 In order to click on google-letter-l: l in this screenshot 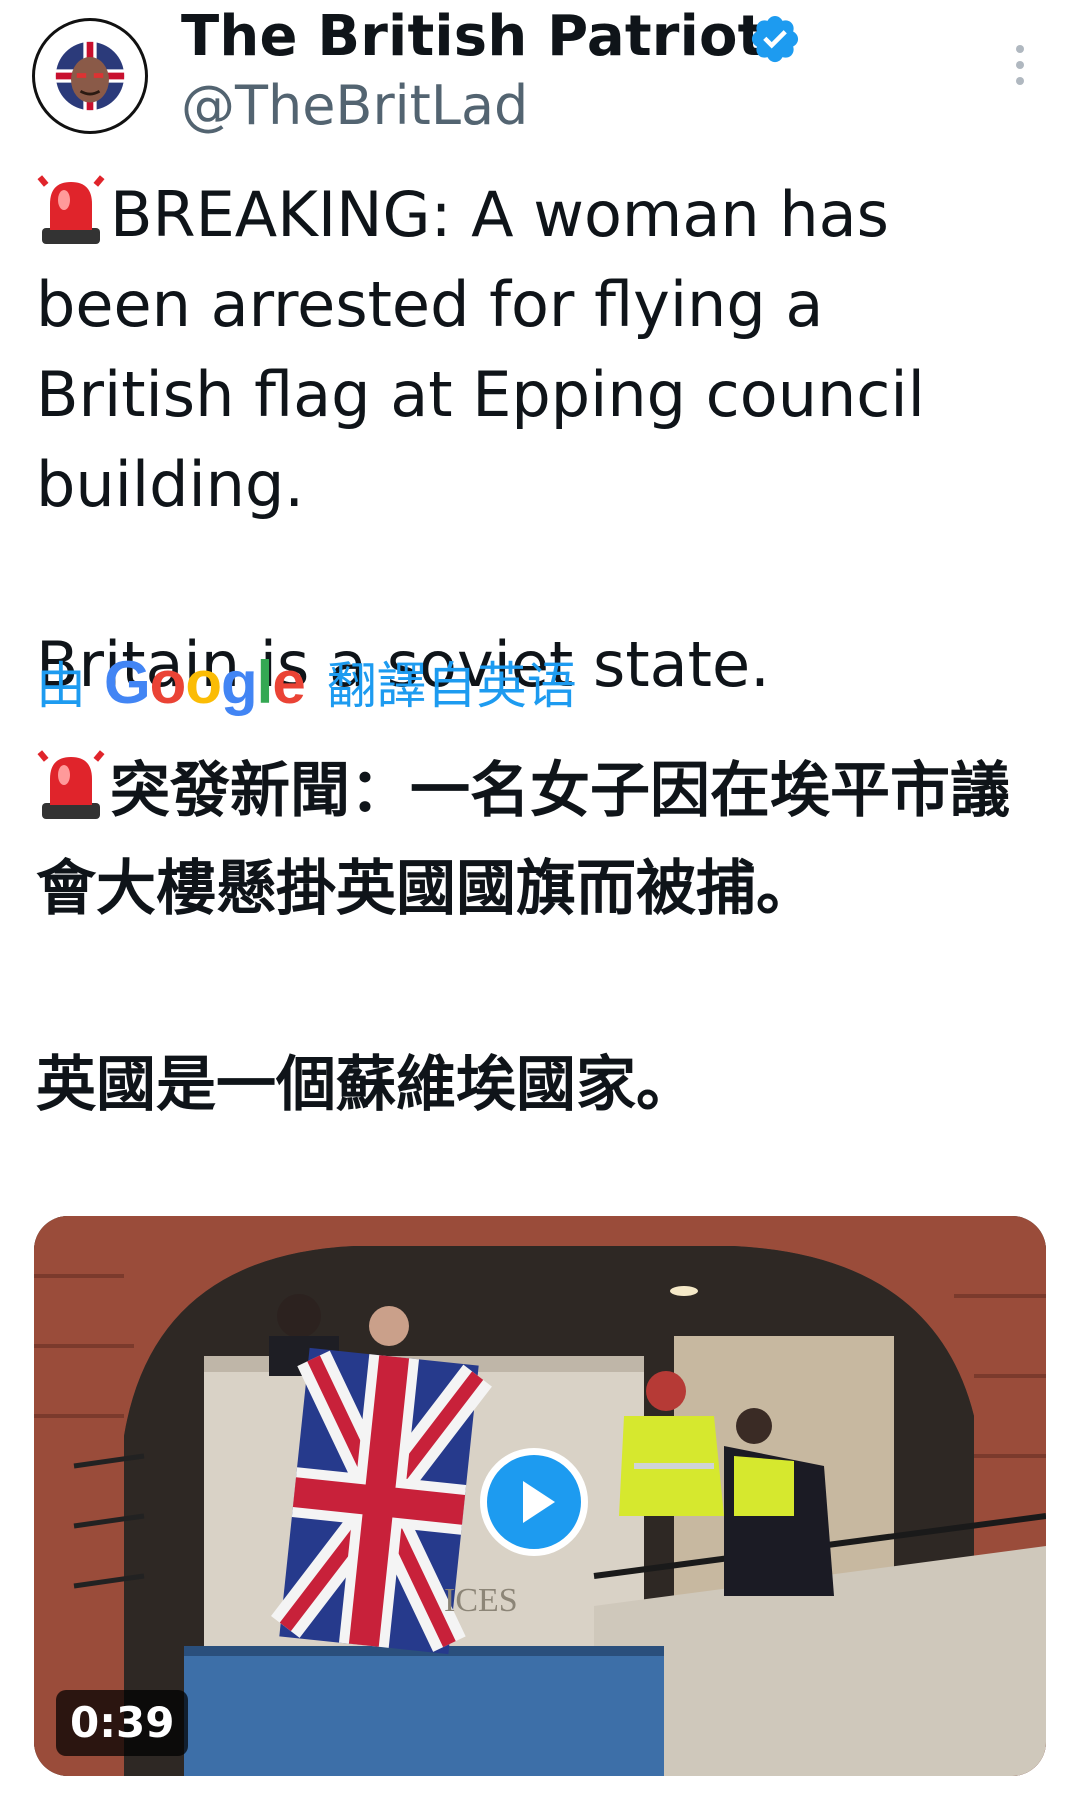, I will do `click(265, 682)`.